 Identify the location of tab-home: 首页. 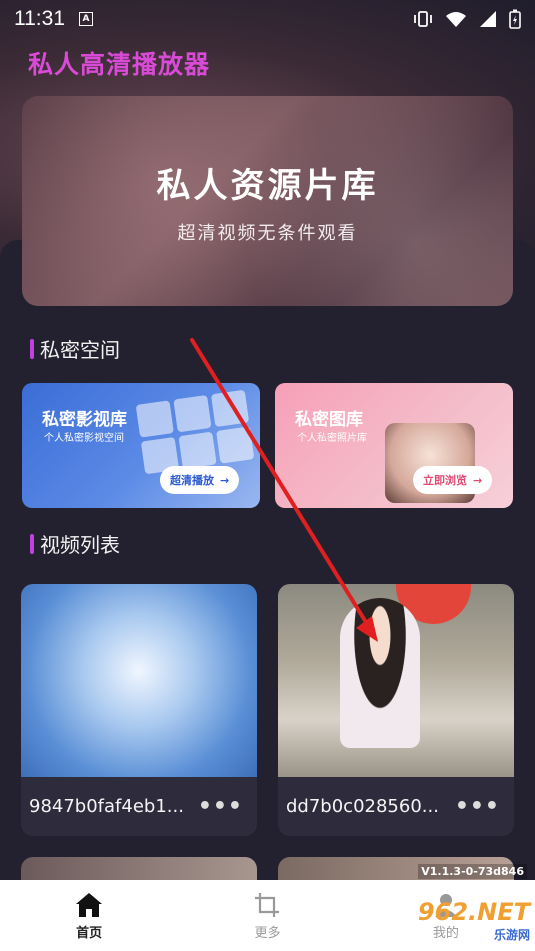
(89, 915).